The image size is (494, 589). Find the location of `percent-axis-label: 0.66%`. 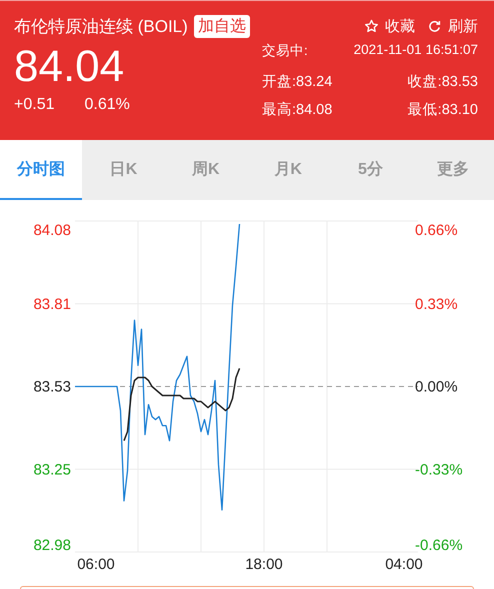

percent-axis-label: 0.66% is located at coordinates (436, 230).